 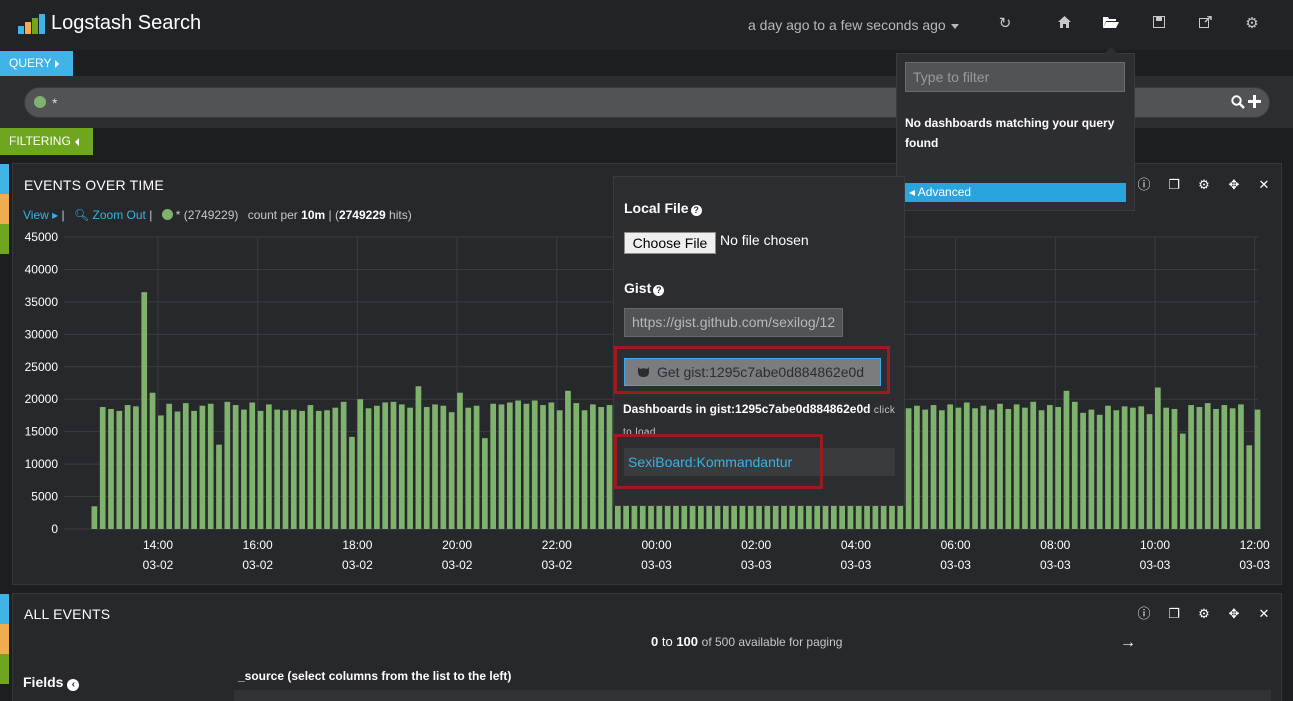 I want to click on gist-url-input: https://gist.github.com/sexilog/12, so click(x=733, y=322).